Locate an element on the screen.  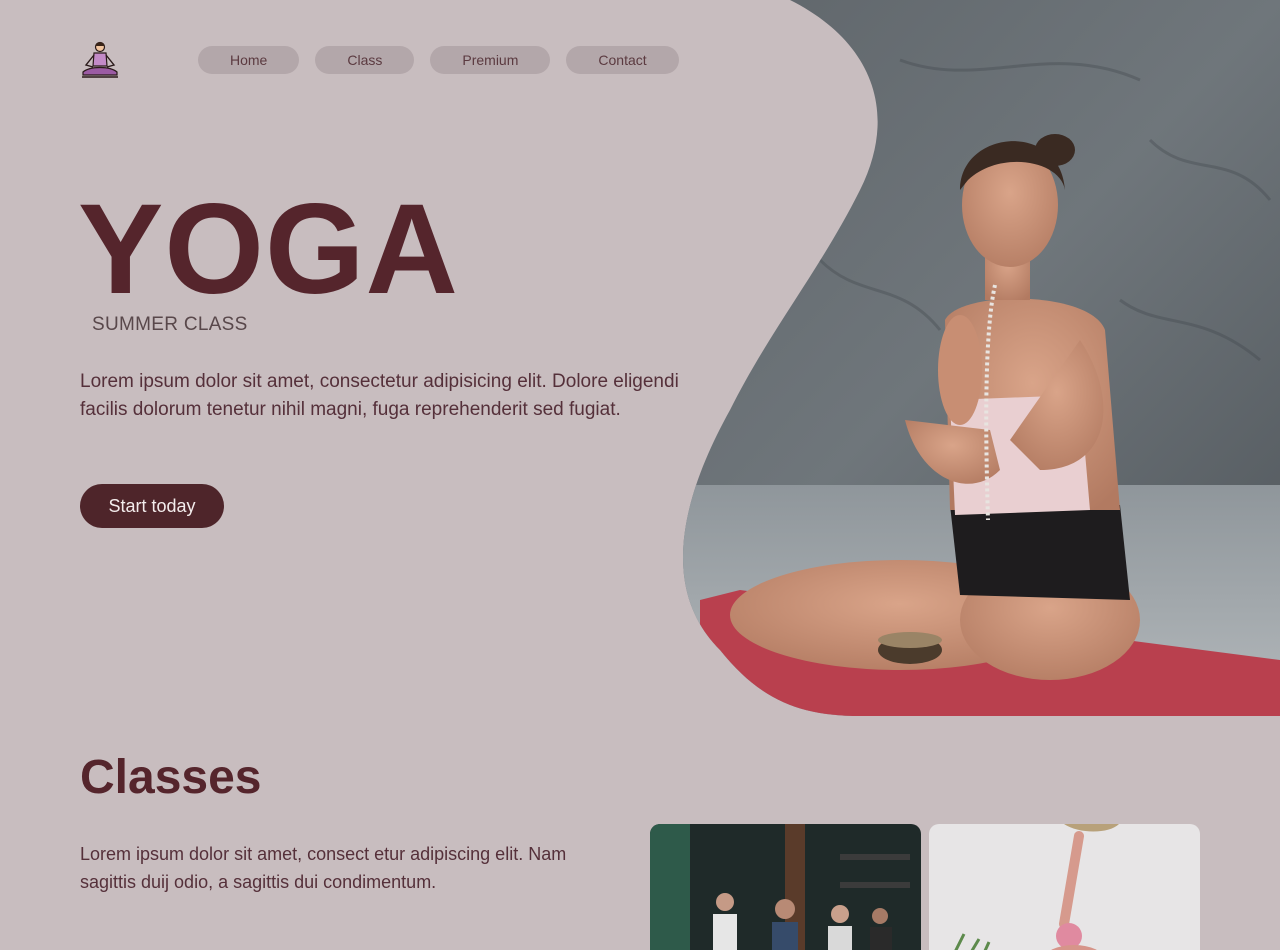
meditation-icon is located at coordinates (100, 60).